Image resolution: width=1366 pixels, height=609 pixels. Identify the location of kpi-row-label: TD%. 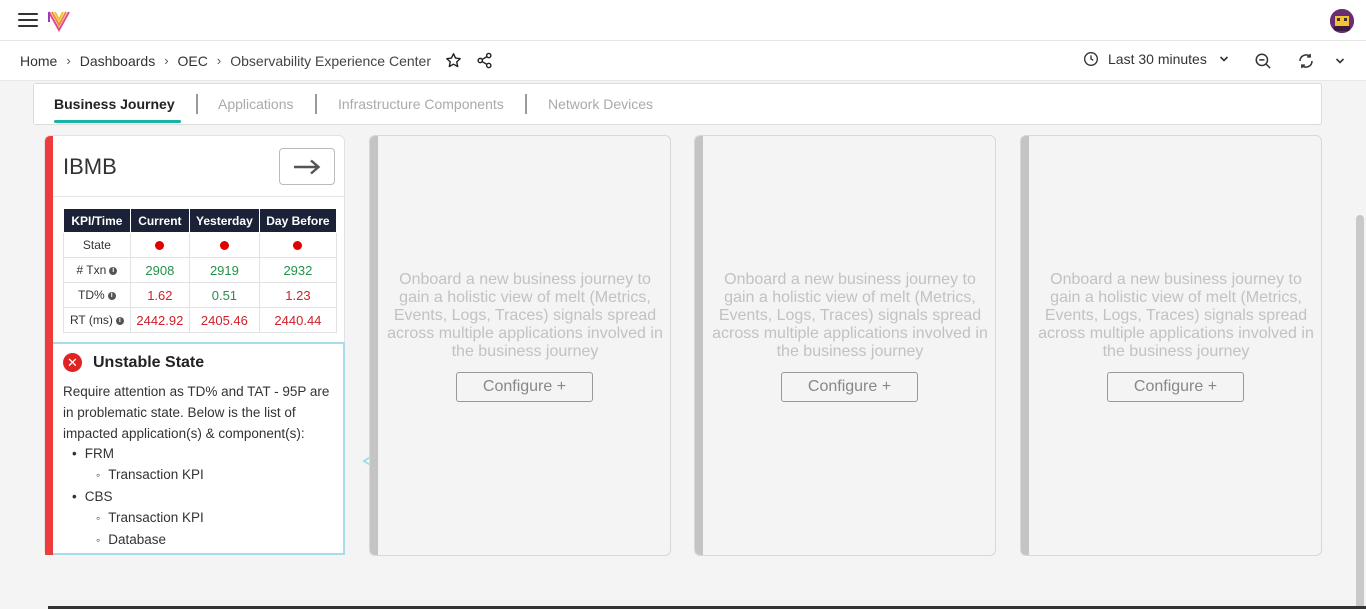
(91, 295).